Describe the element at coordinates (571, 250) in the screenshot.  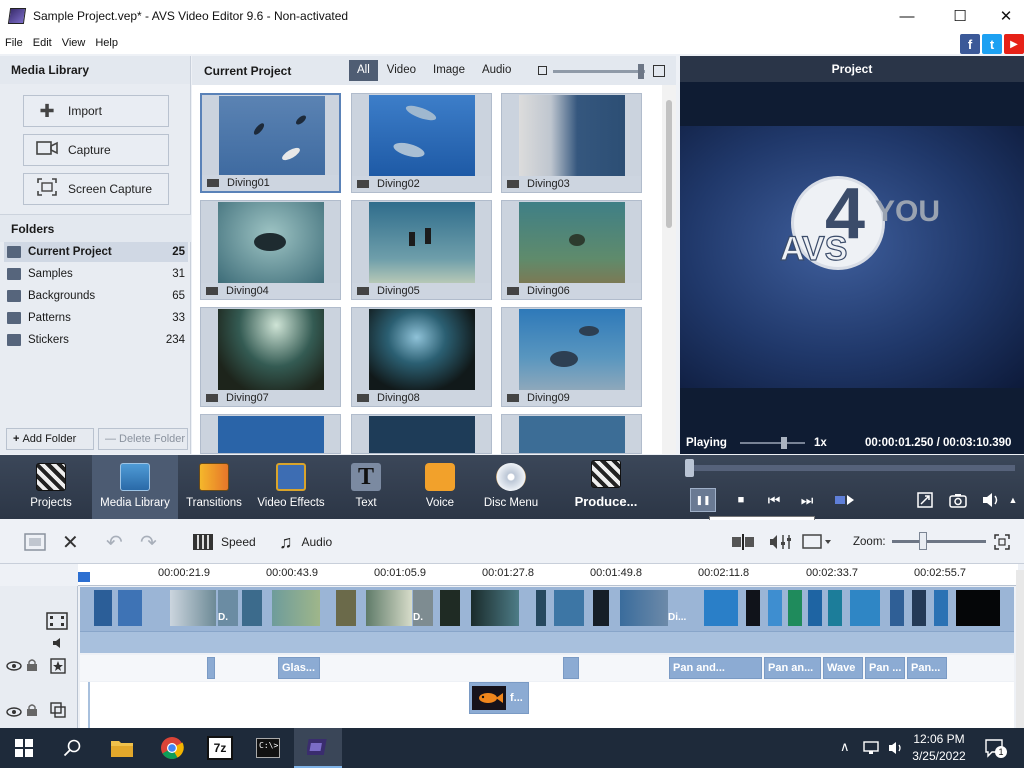
I see `media-item-diving06: Diving06` at that location.